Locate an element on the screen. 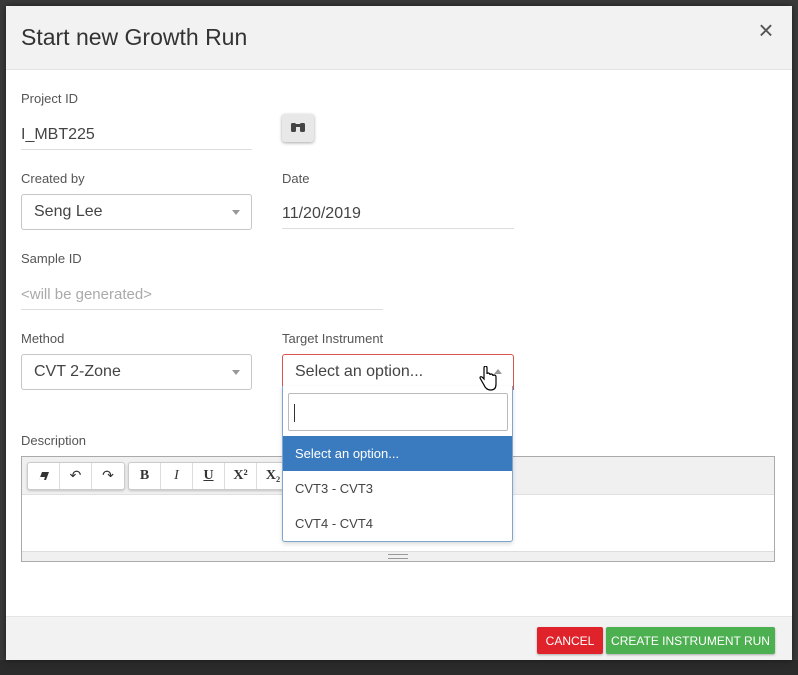 The width and height of the screenshot is (798, 675). redo-button: ↷ is located at coordinates (108, 476).